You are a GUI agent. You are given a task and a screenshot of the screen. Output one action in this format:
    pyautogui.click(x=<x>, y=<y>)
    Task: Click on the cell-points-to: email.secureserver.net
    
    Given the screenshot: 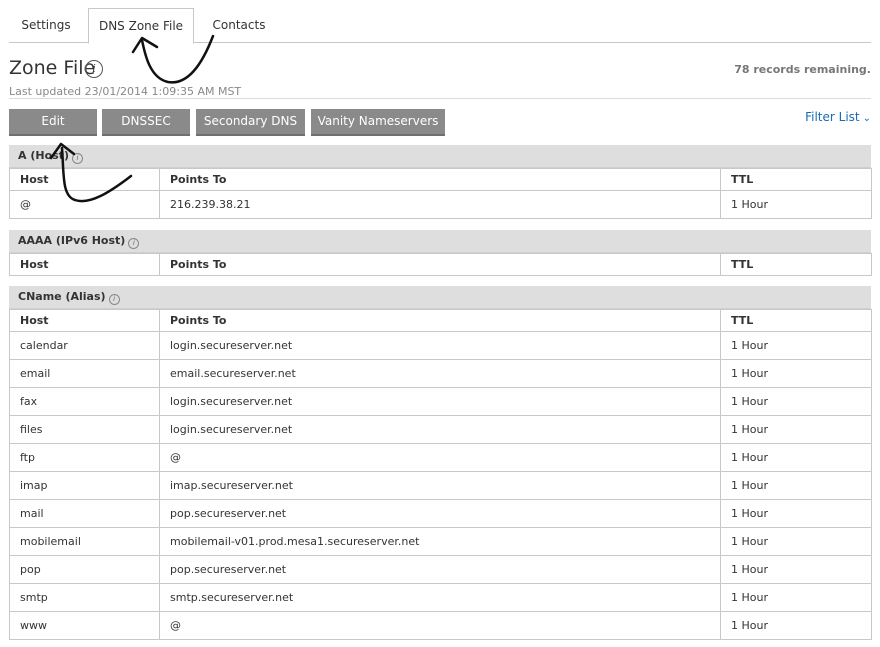 What is the action you would take?
    pyautogui.click(x=440, y=373)
    